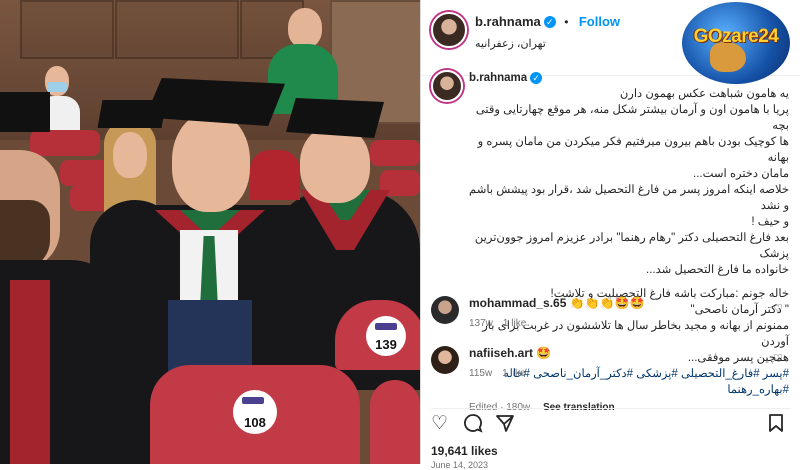  Describe the element at coordinates (506, 424) in the screenshot. I see `send-icon` at that location.